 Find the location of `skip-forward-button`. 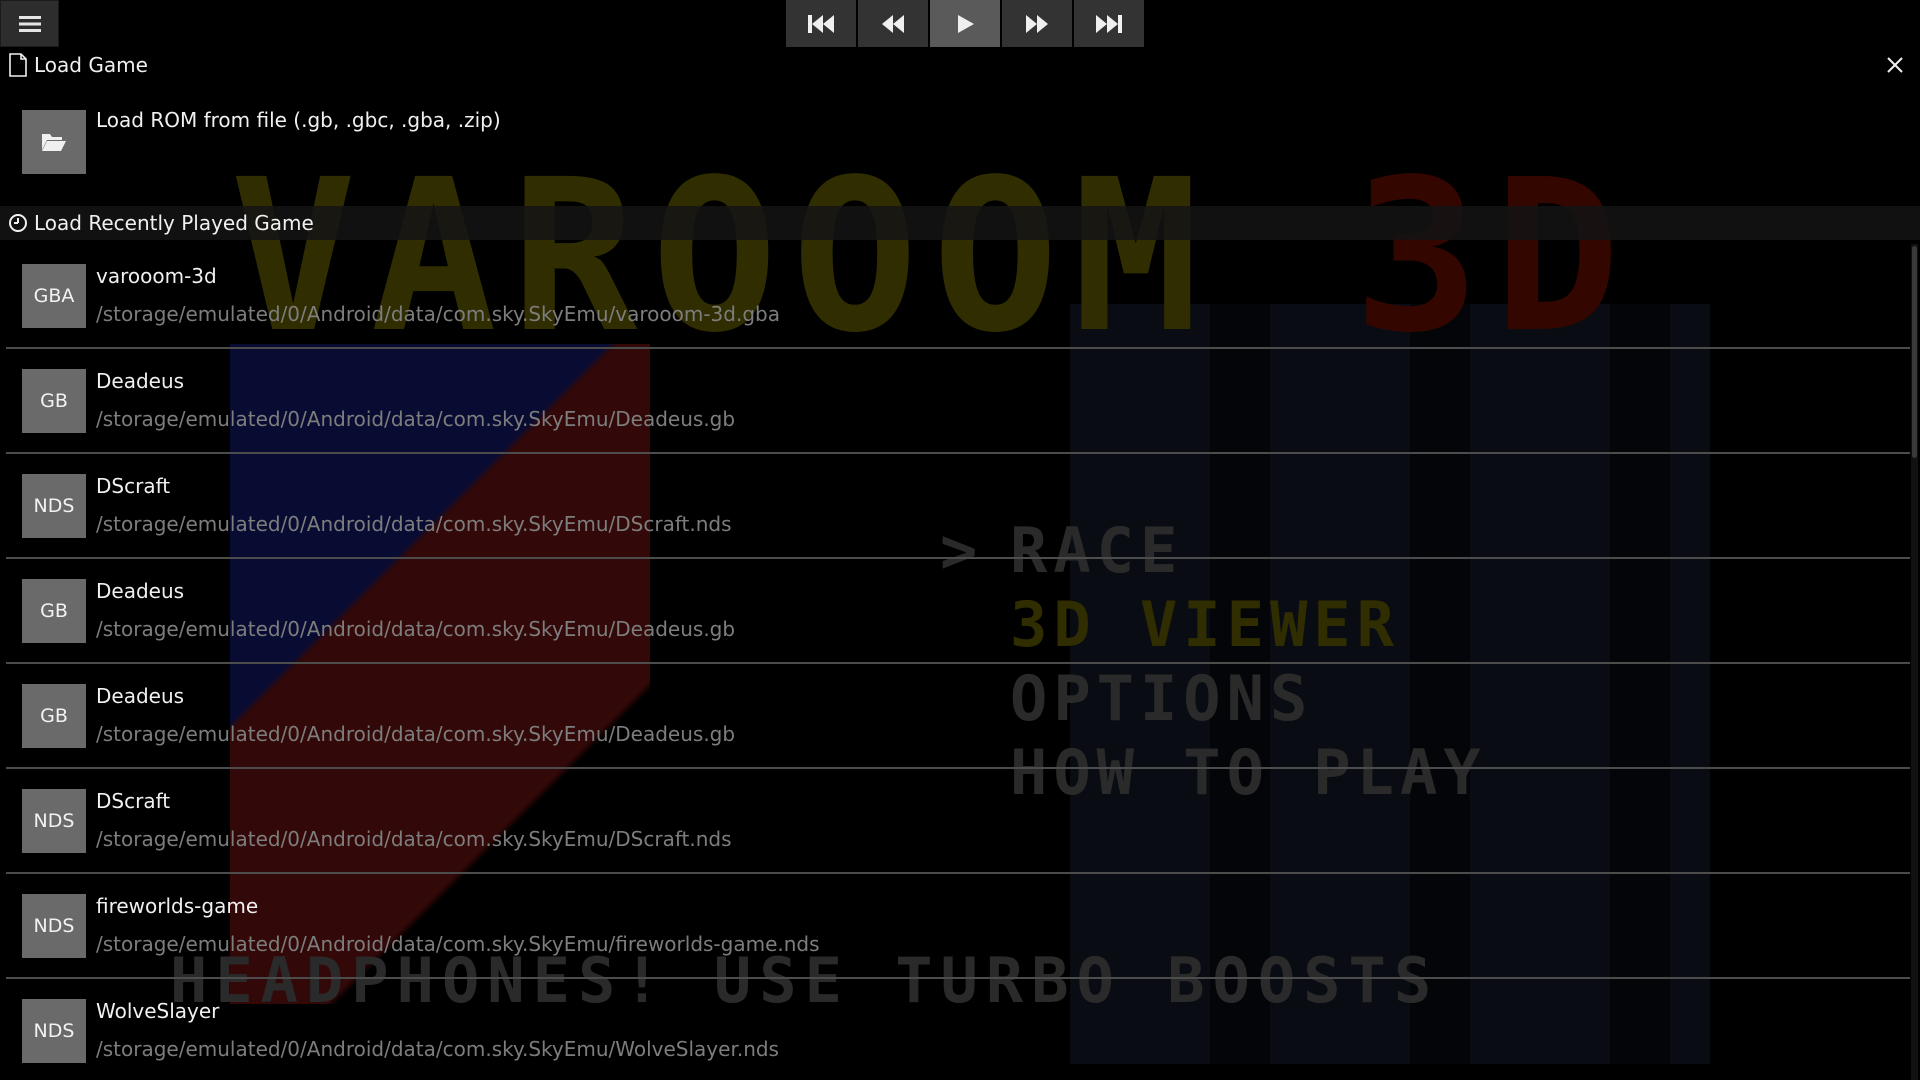

skip-forward-button is located at coordinates (1109, 23).